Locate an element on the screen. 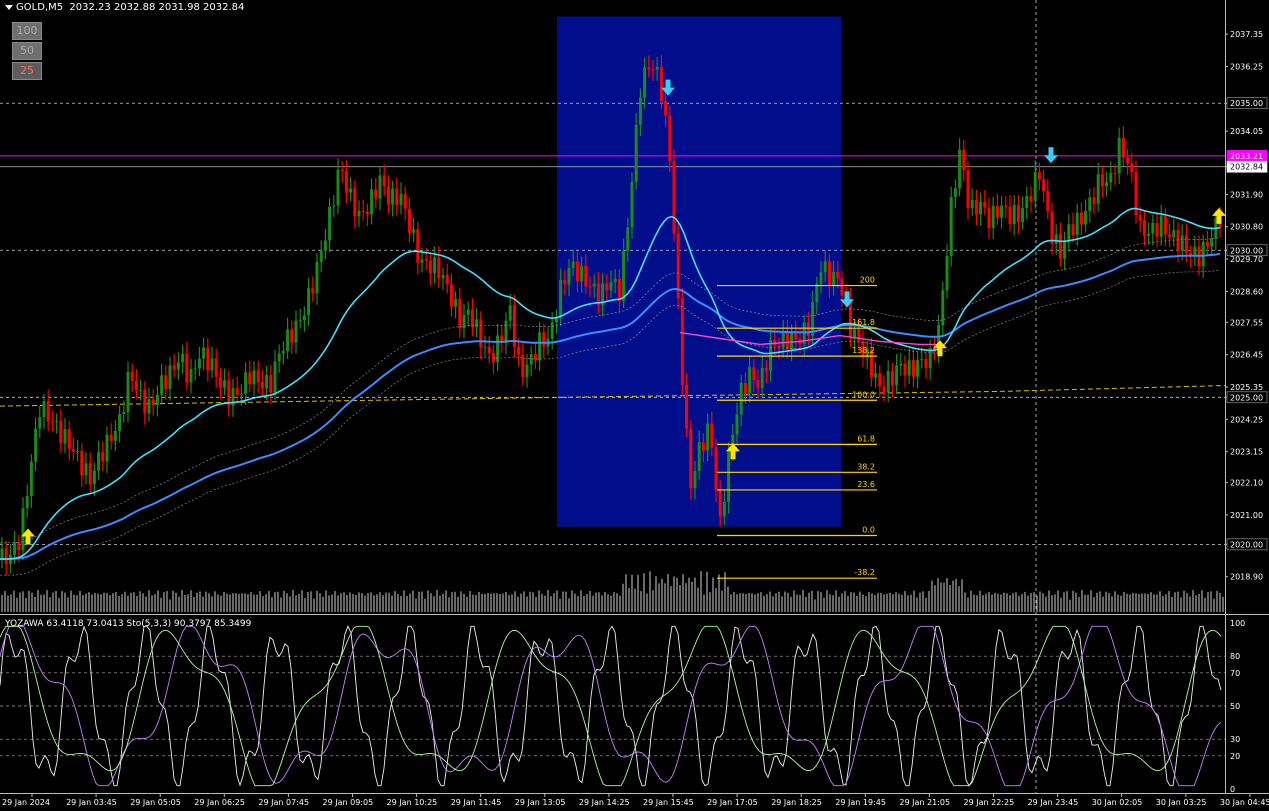 The image size is (1269, 811). time-tick-label: 29 Jan 13:05 is located at coordinates (540, 802).